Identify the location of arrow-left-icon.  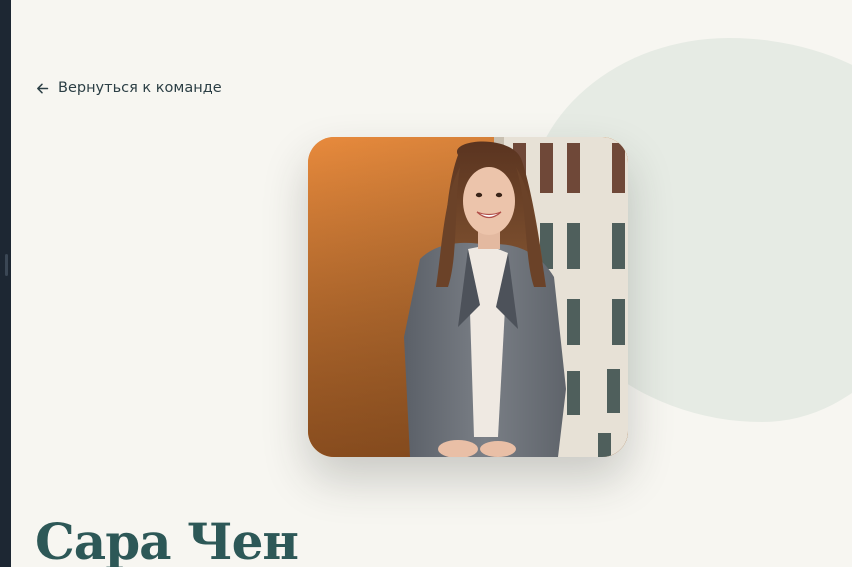
(42, 88).